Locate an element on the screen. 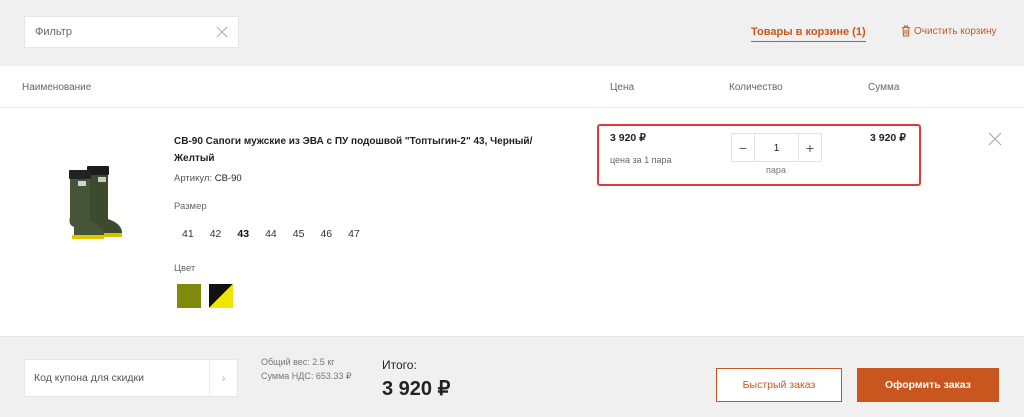 The height and width of the screenshot is (417, 1024). sku-label: Артикул: is located at coordinates (193, 178).